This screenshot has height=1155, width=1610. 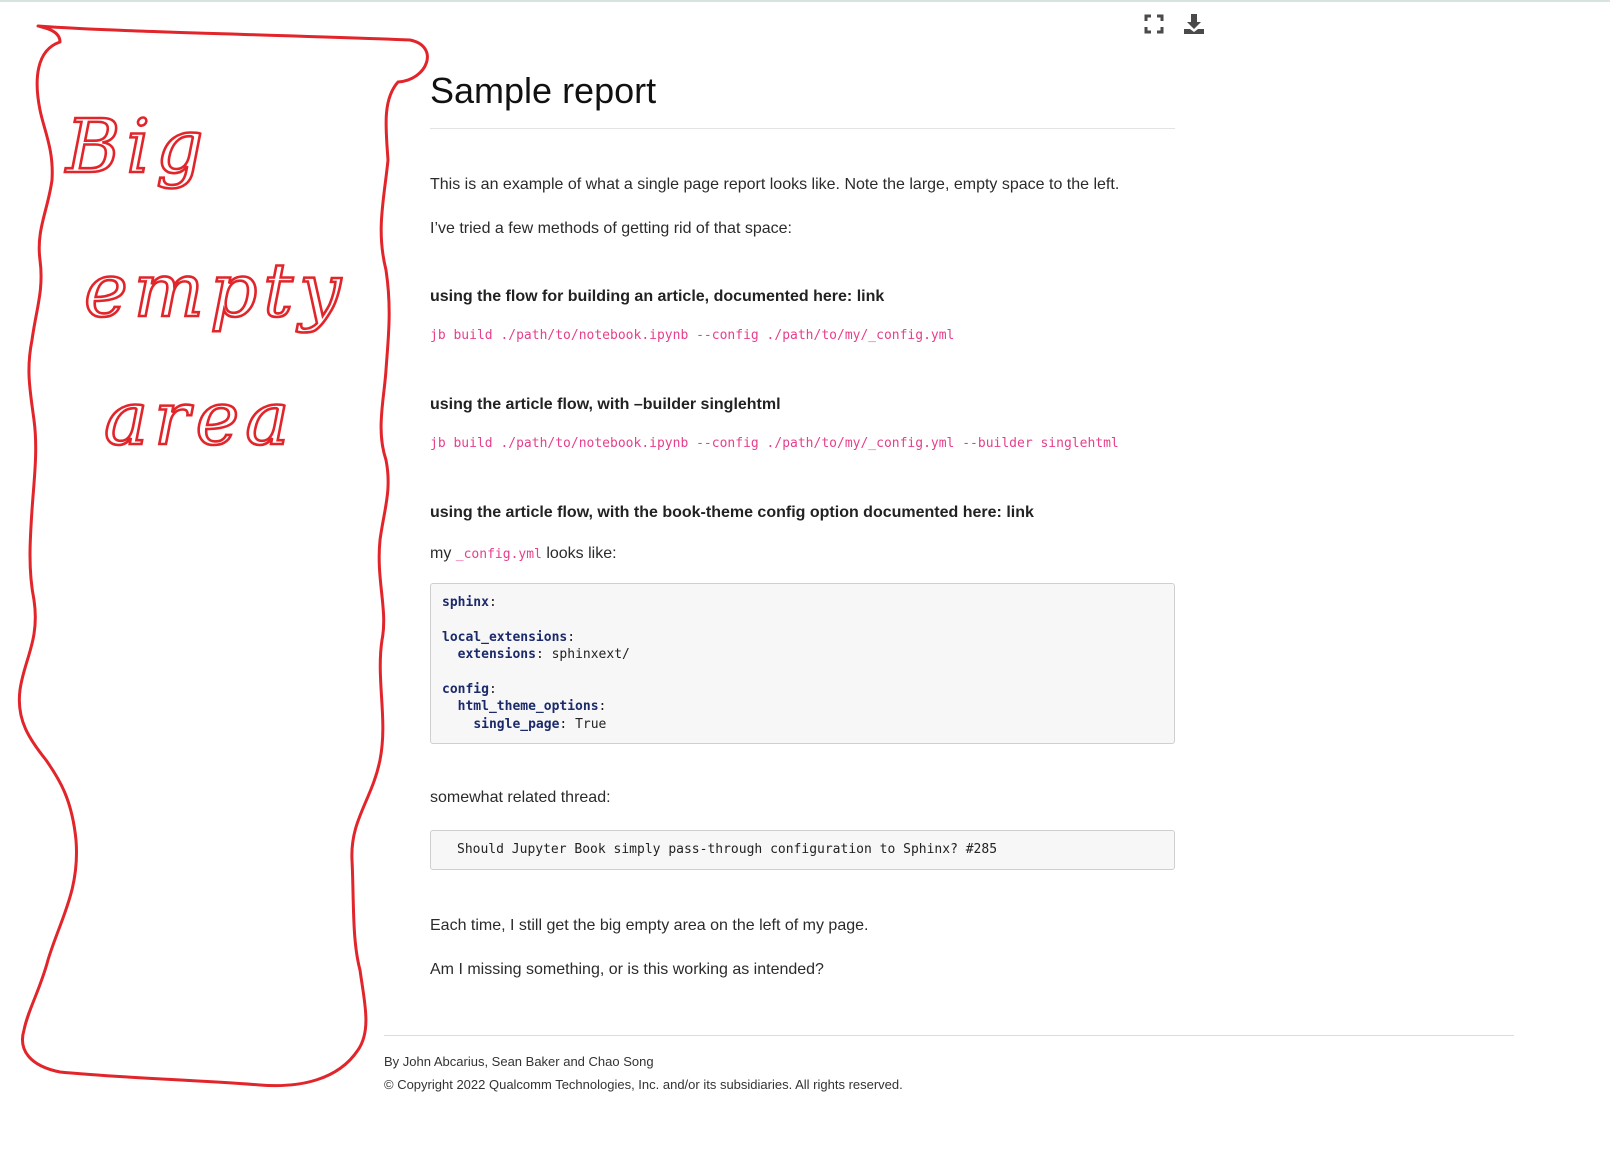 I want to click on download-button, so click(x=1194, y=24).